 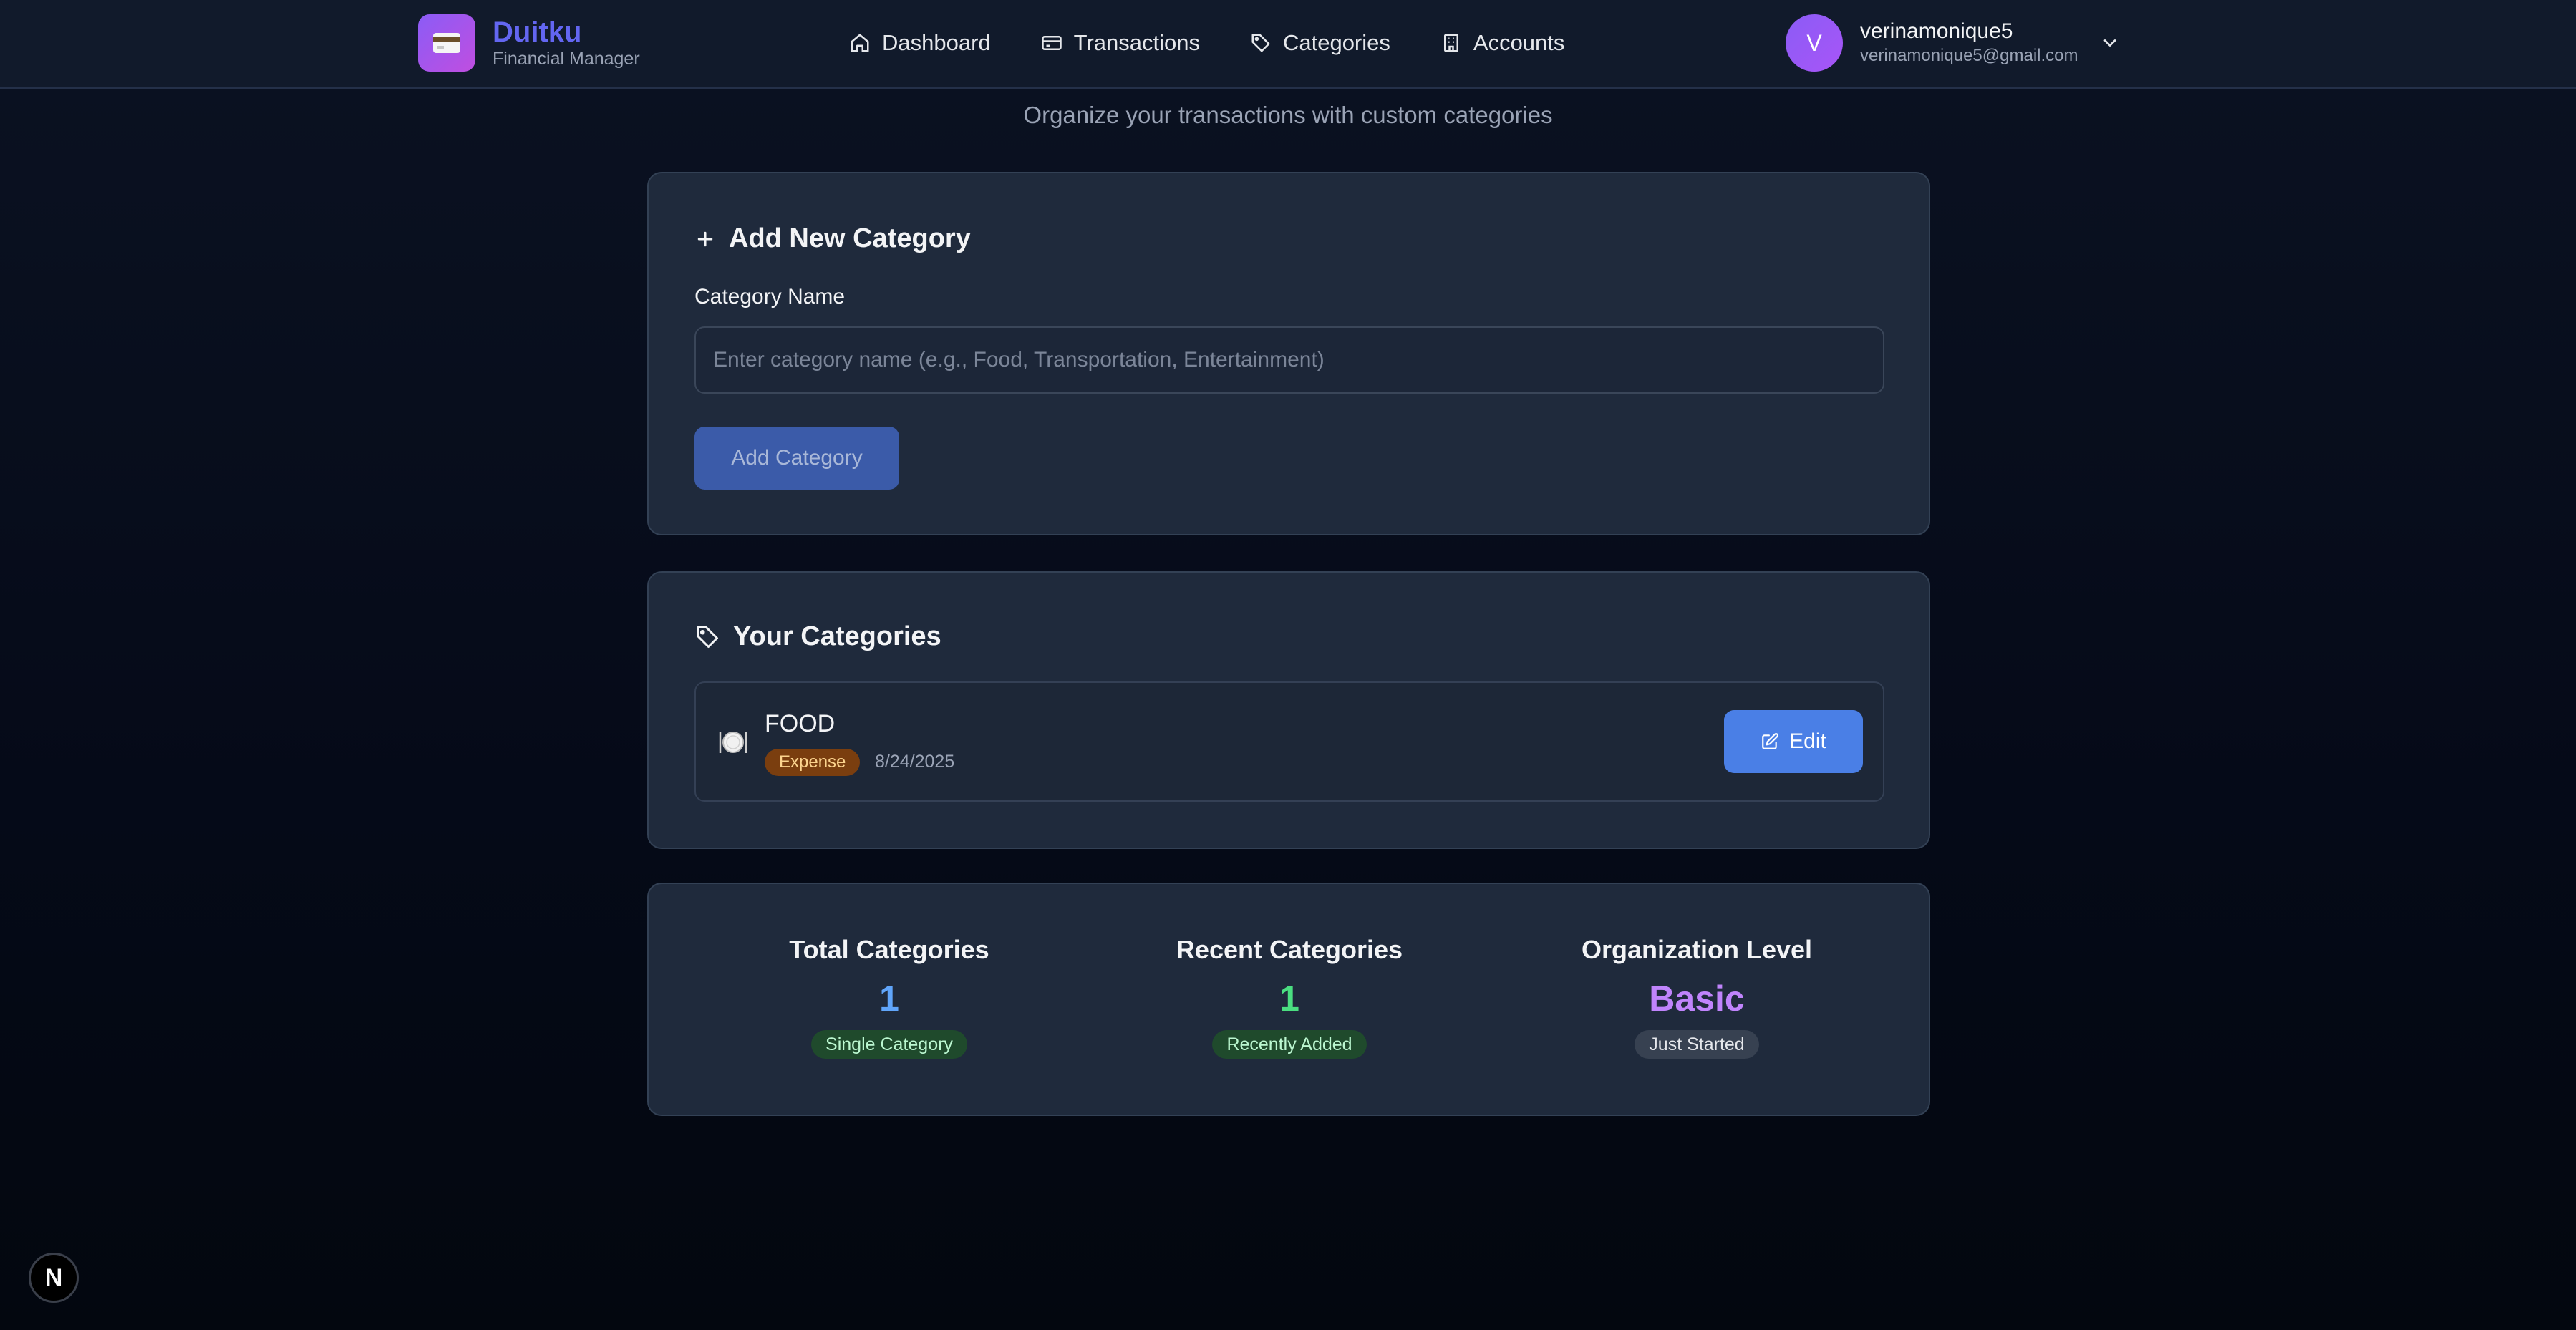 What do you see at coordinates (54, 1278) in the screenshot?
I see `next-dev-tools-button: N` at bounding box center [54, 1278].